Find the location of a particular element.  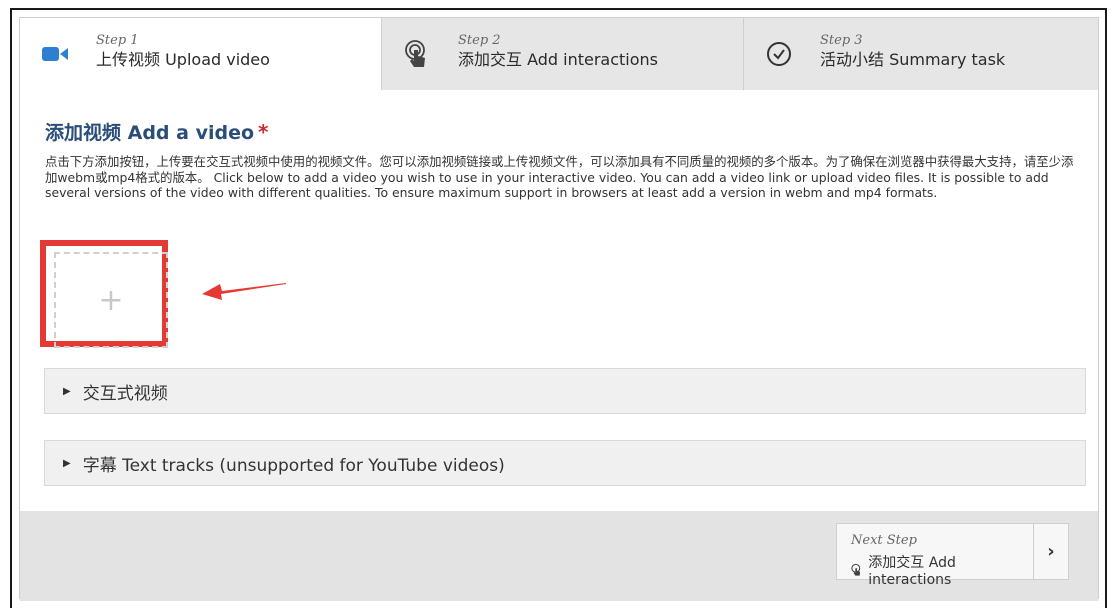

check-circle-icon is located at coordinates (779, 54).